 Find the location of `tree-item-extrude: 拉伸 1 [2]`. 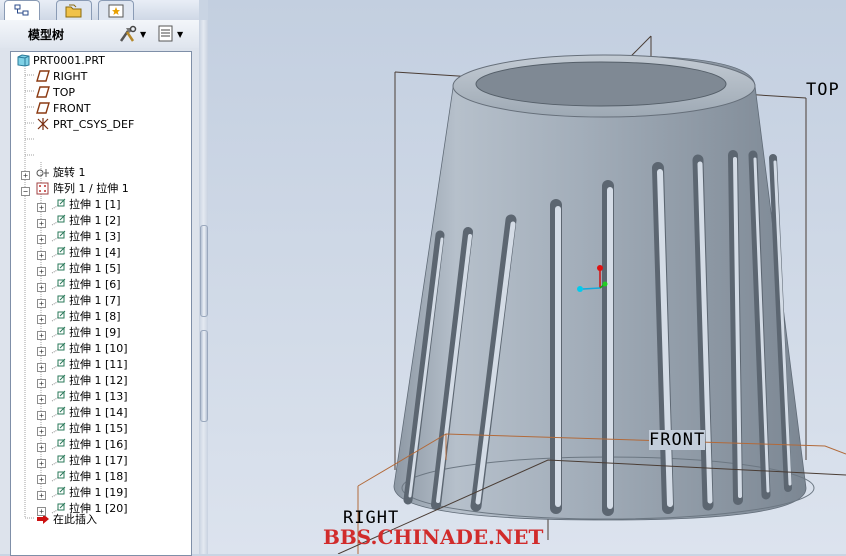

tree-item-extrude: 拉伸 1 [2] is located at coordinates (86, 220).